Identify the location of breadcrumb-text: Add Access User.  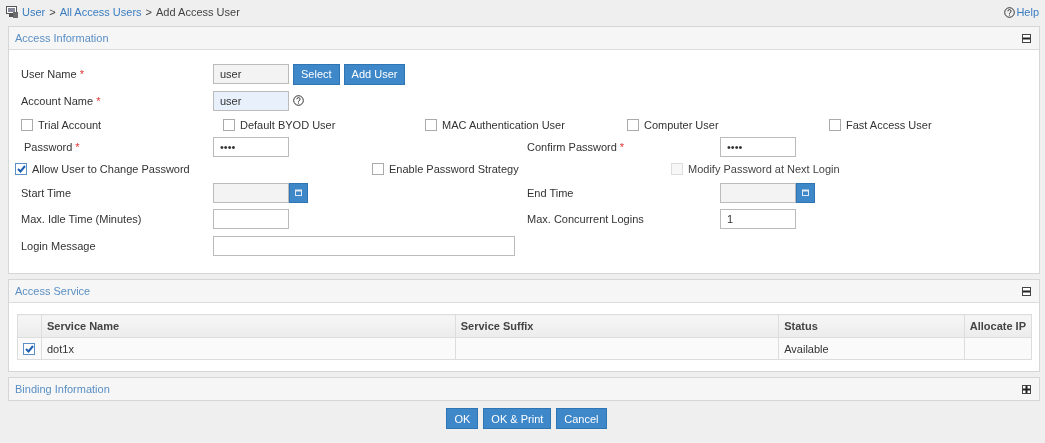
(198, 12).